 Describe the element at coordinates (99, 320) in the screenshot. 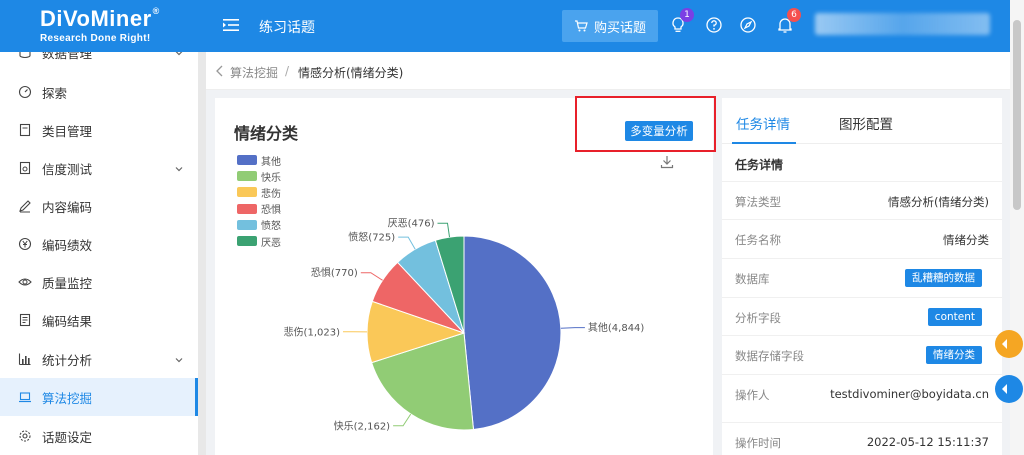

I see `sidebar-item-8: 编码结果` at that location.